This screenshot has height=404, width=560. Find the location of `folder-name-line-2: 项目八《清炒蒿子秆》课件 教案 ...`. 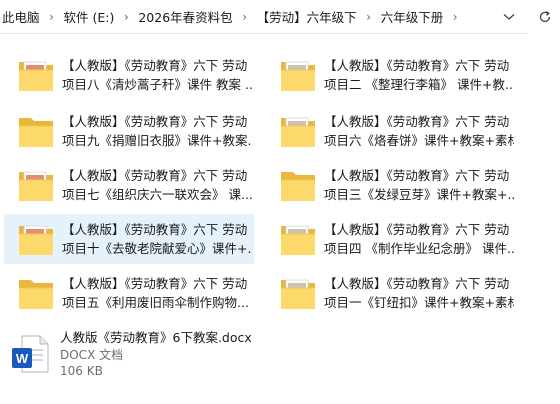

folder-name-line-2: 项目八《清炒蒿子秆》课件 教案 ... is located at coordinates (157, 84).